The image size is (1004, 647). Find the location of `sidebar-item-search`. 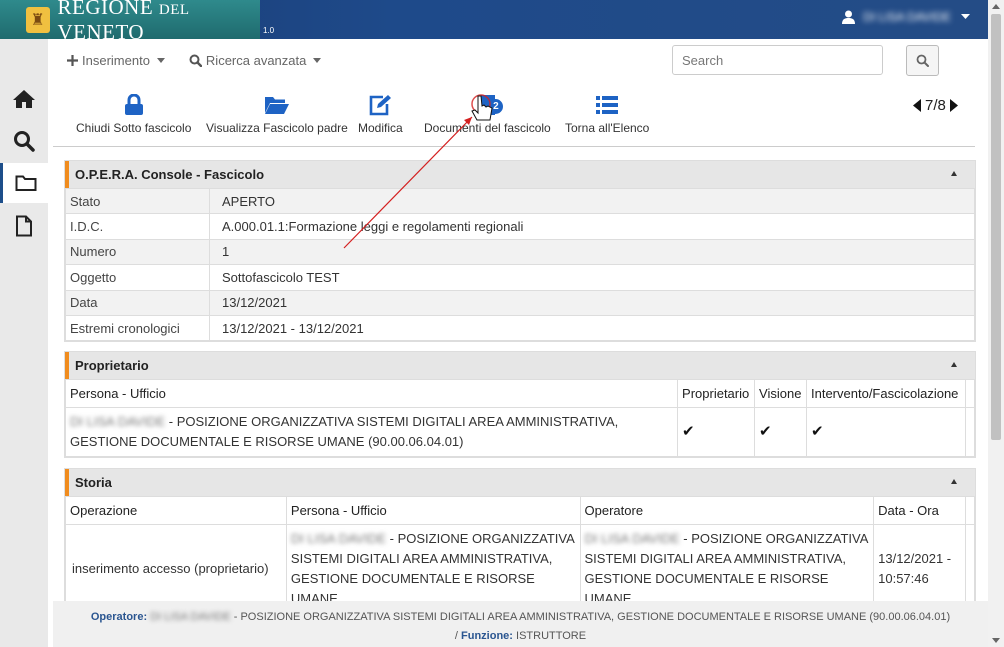

sidebar-item-search is located at coordinates (24, 141).